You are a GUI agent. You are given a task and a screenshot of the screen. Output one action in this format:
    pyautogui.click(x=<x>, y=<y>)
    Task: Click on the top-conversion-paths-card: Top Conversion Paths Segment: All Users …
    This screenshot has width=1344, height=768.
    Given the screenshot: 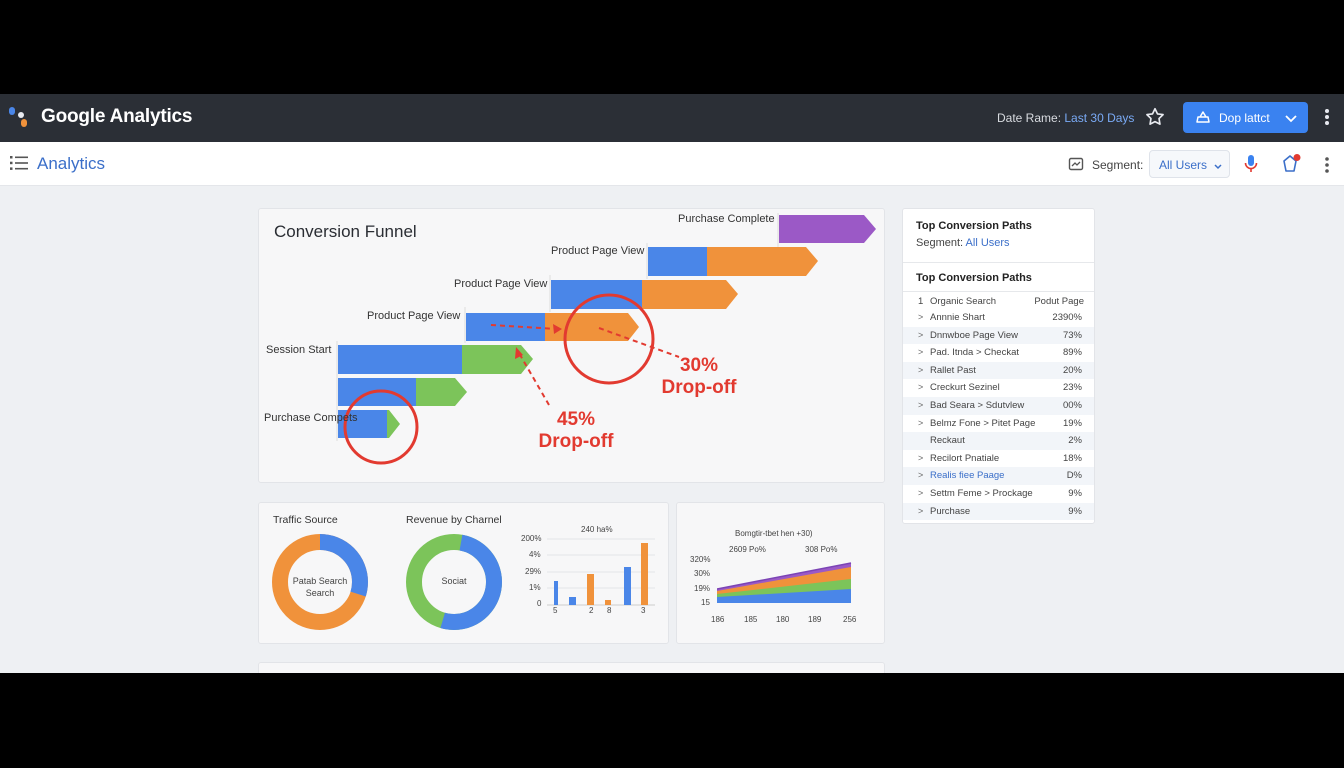 What is the action you would take?
    pyautogui.click(x=998, y=366)
    